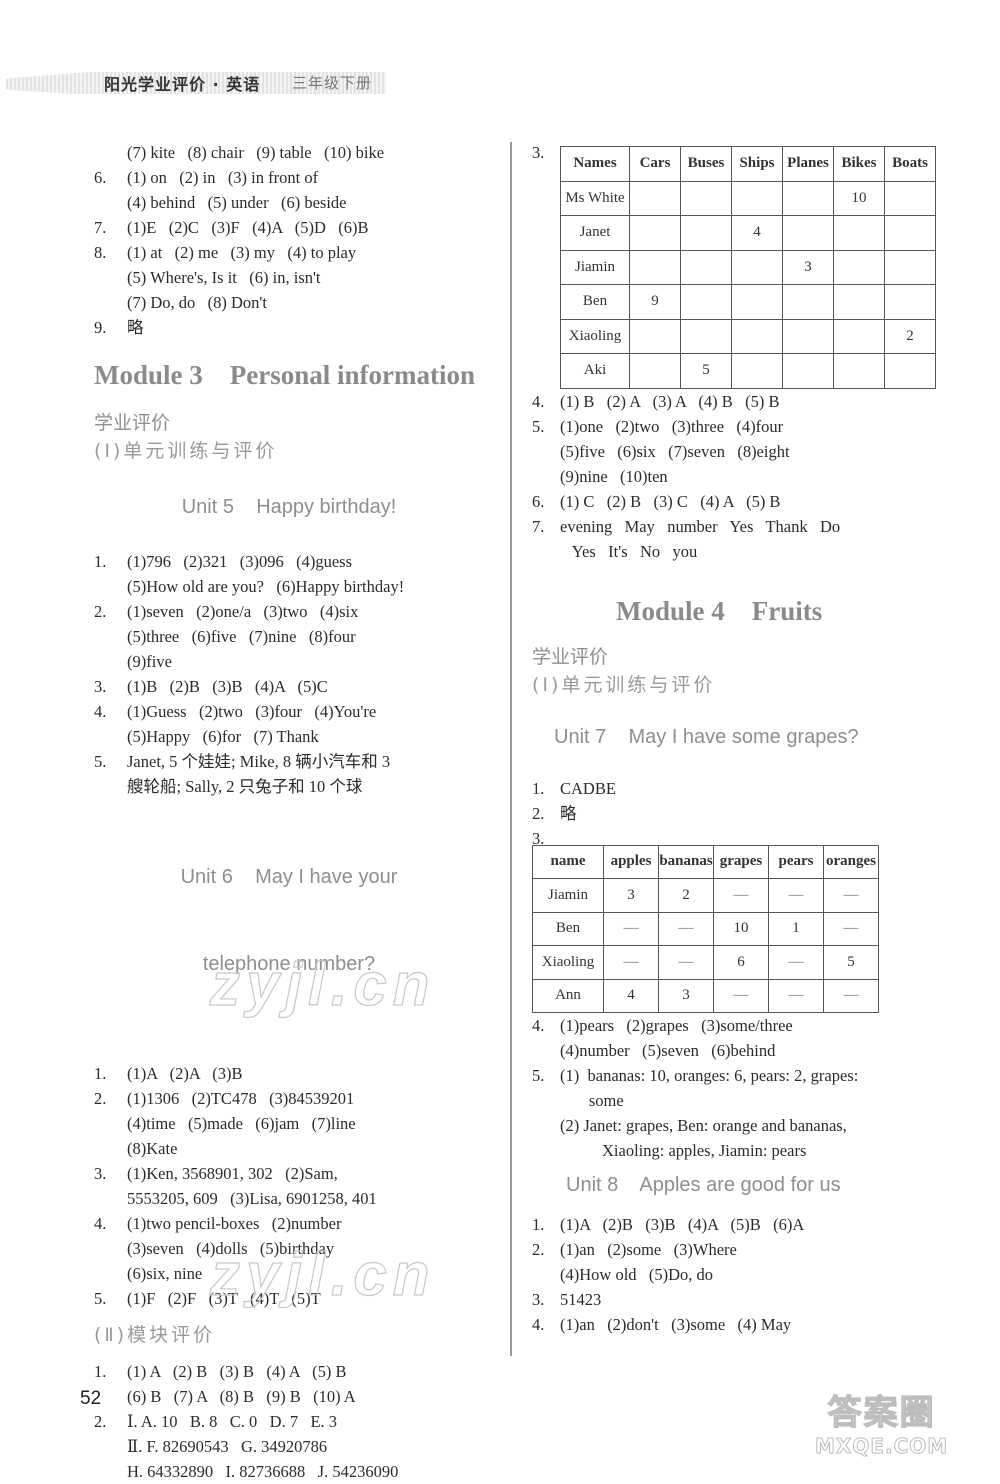 This screenshot has height=1484, width=1000. What do you see at coordinates (132, 423) in the screenshot?
I see `section-heading: 学业评价` at bounding box center [132, 423].